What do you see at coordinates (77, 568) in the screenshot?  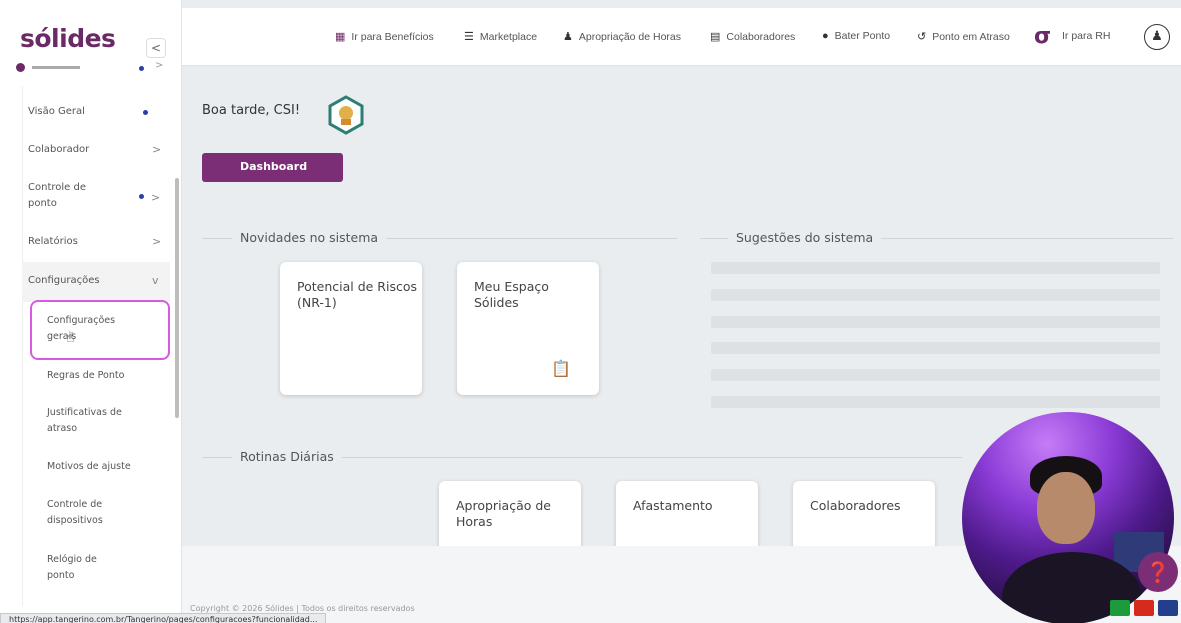 I see `submenu-item-relogio-de-ponto: Relógio de ponto` at bounding box center [77, 568].